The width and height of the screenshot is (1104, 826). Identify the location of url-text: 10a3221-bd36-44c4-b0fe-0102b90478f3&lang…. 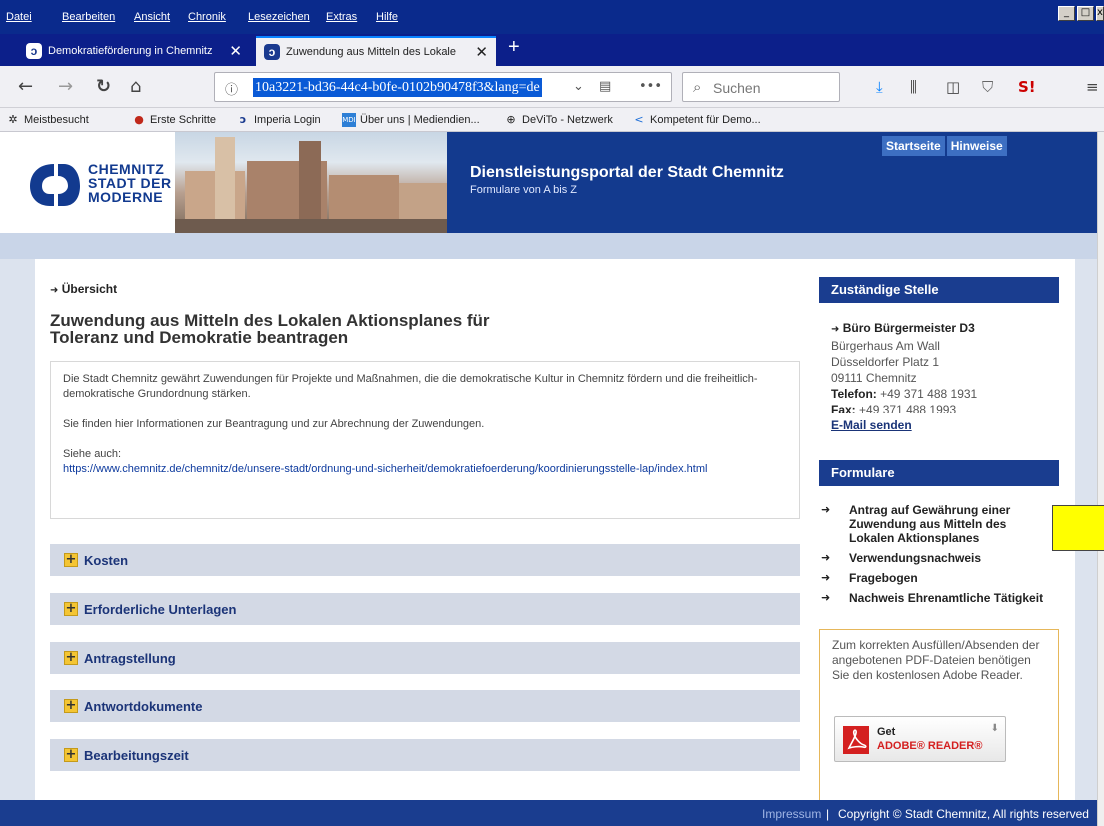
(397, 87).